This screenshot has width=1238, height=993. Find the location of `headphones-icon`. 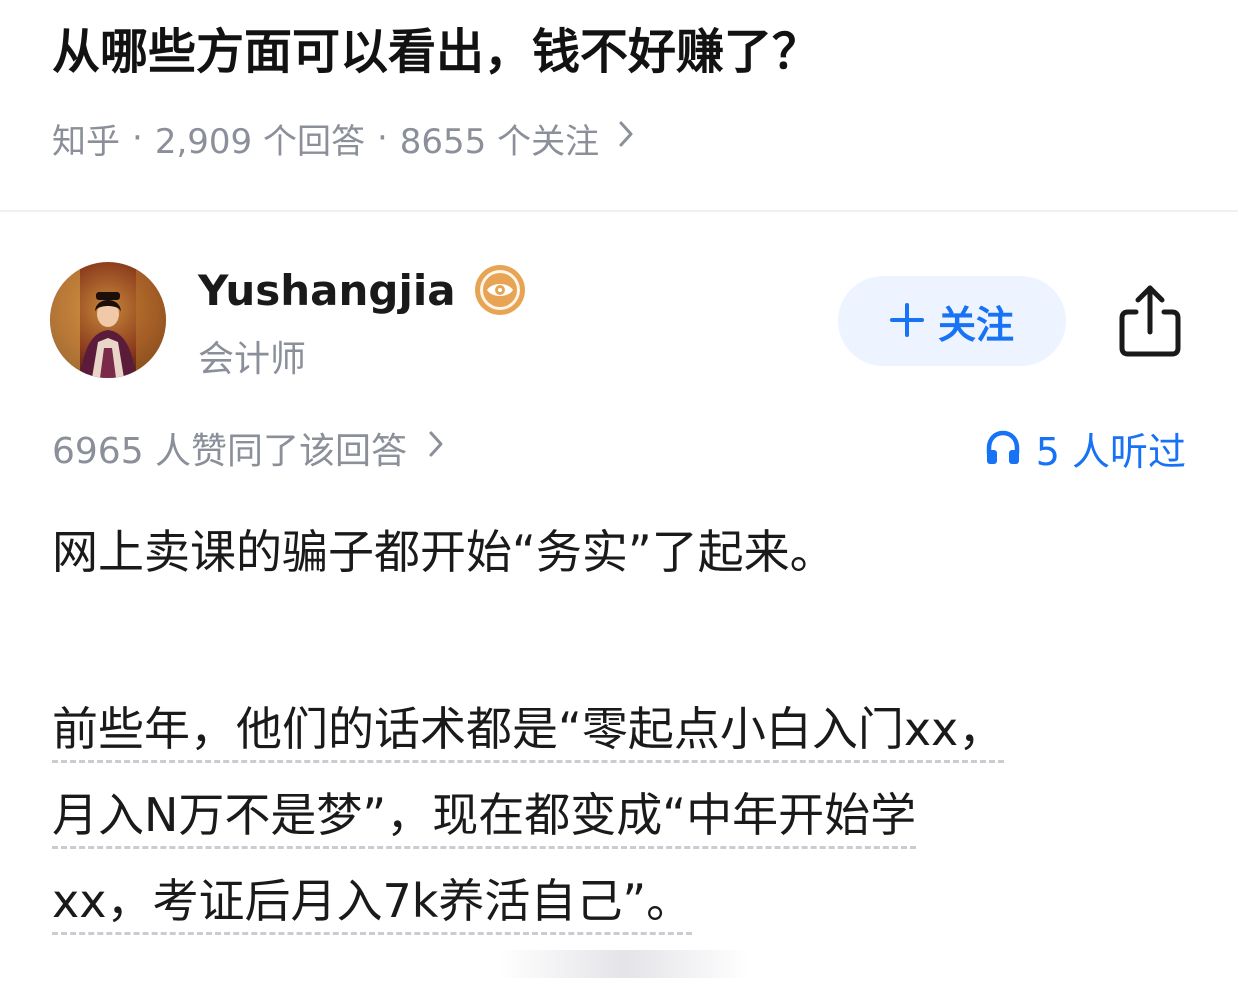

headphones-icon is located at coordinates (1002, 447).